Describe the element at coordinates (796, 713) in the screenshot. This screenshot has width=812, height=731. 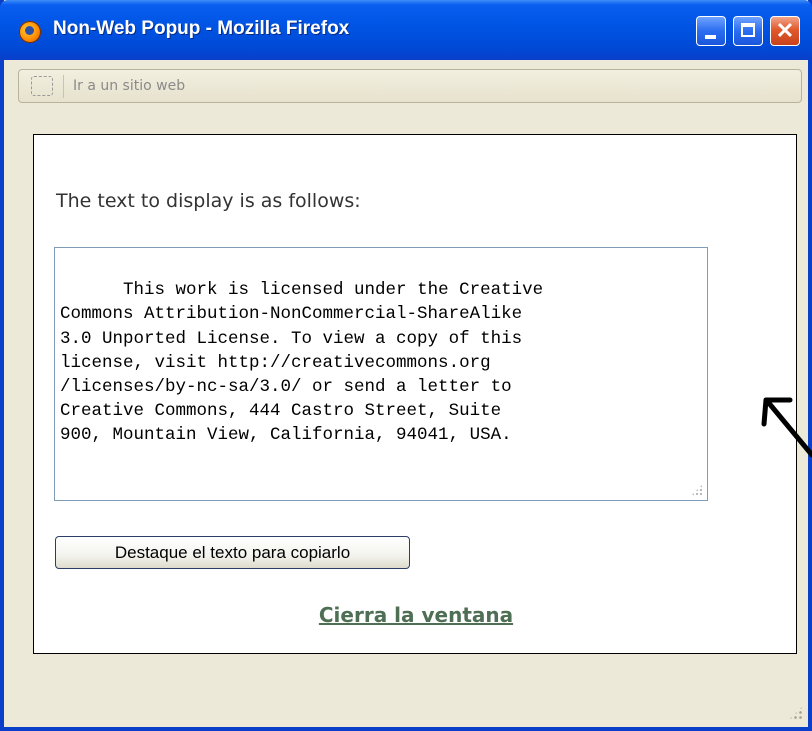
I see `window-resize-grip` at that location.